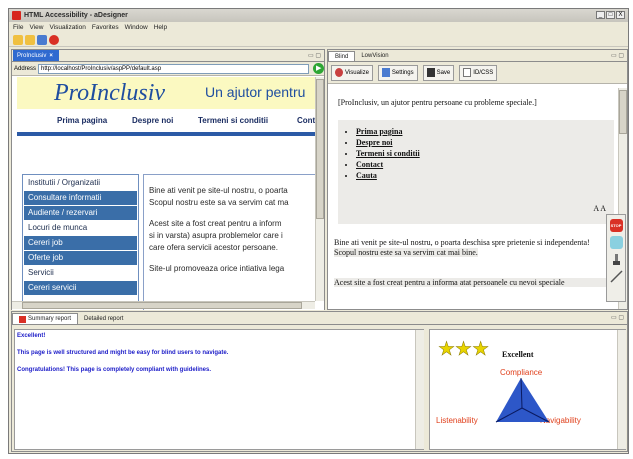  I want to click on tab-proinclusiv: ProInclusiv ×, so click(36, 55).